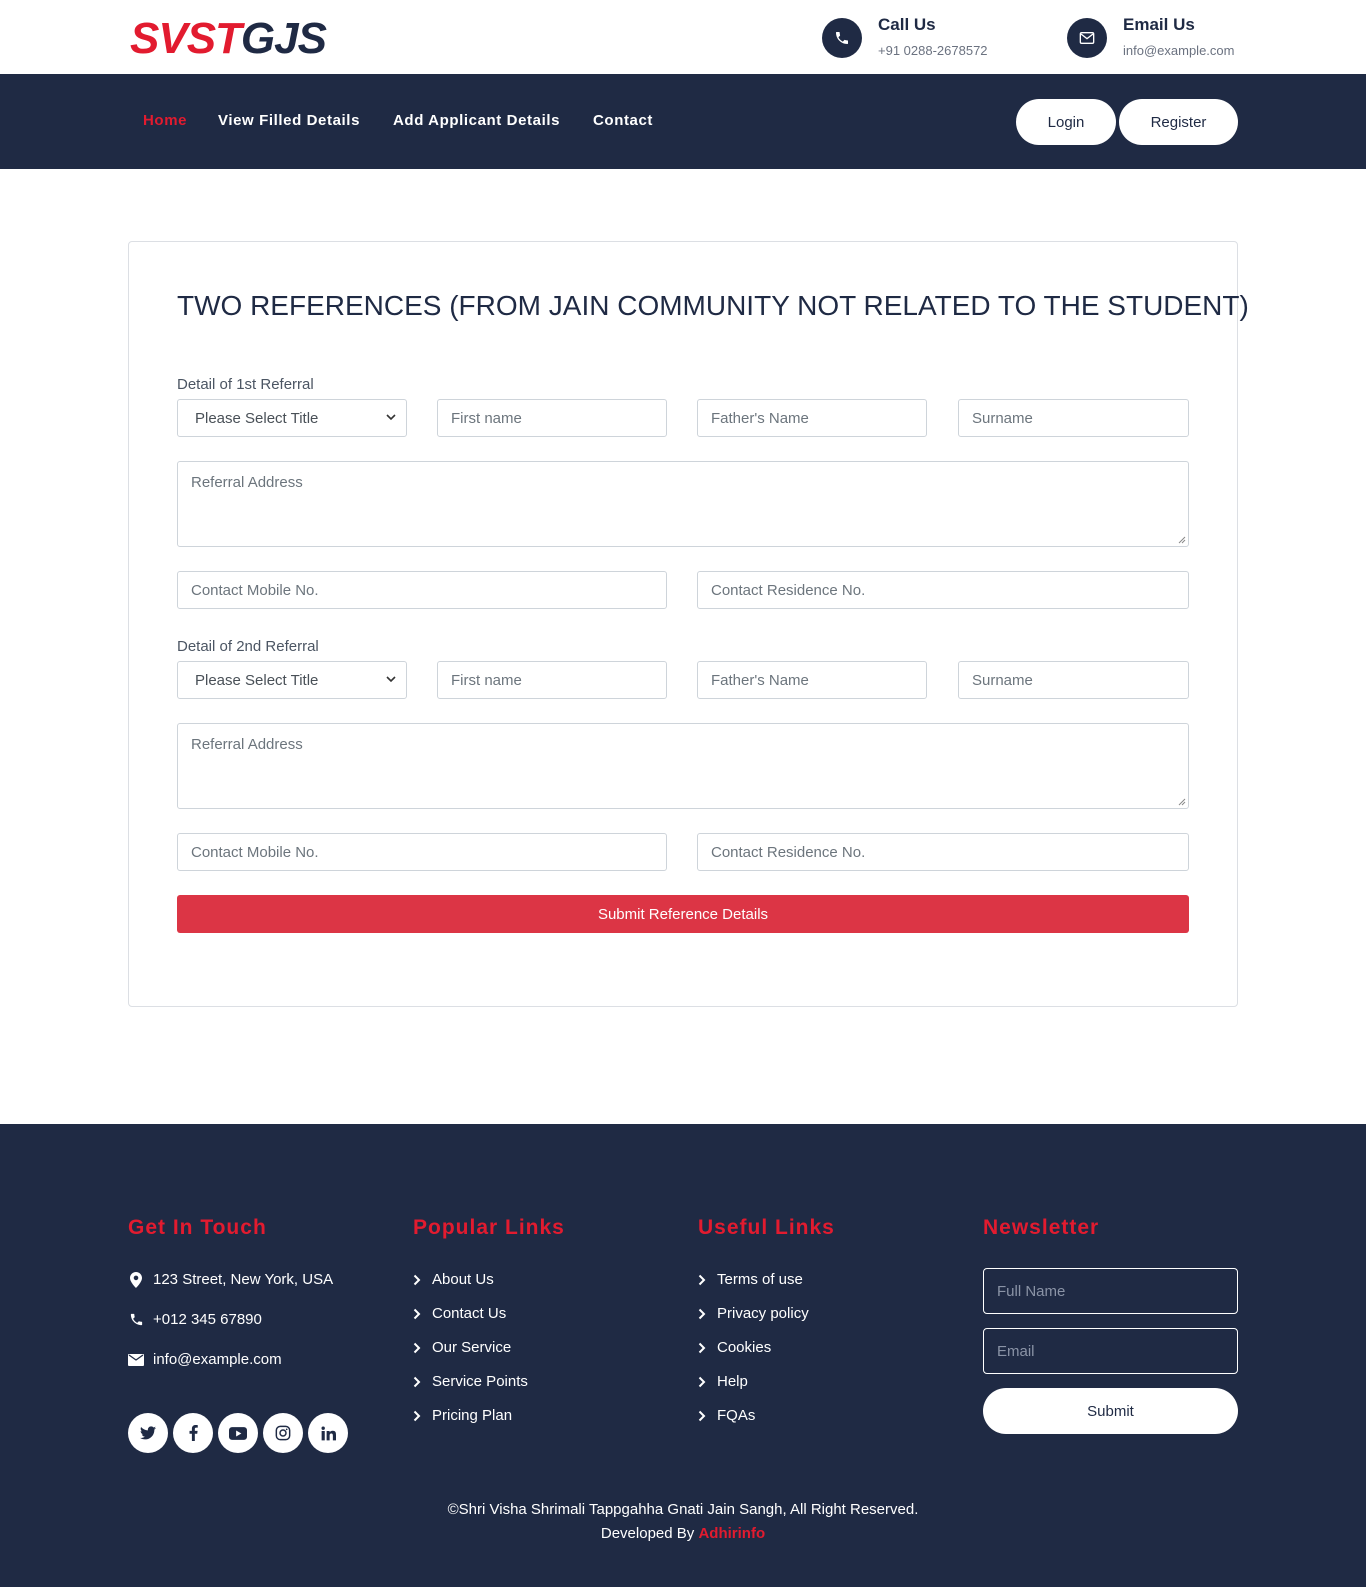 The width and height of the screenshot is (1366, 1587). What do you see at coordinates (148, 1433) in the screenshot?
I see `twitter-icon` at bounding box center [148, 1433].